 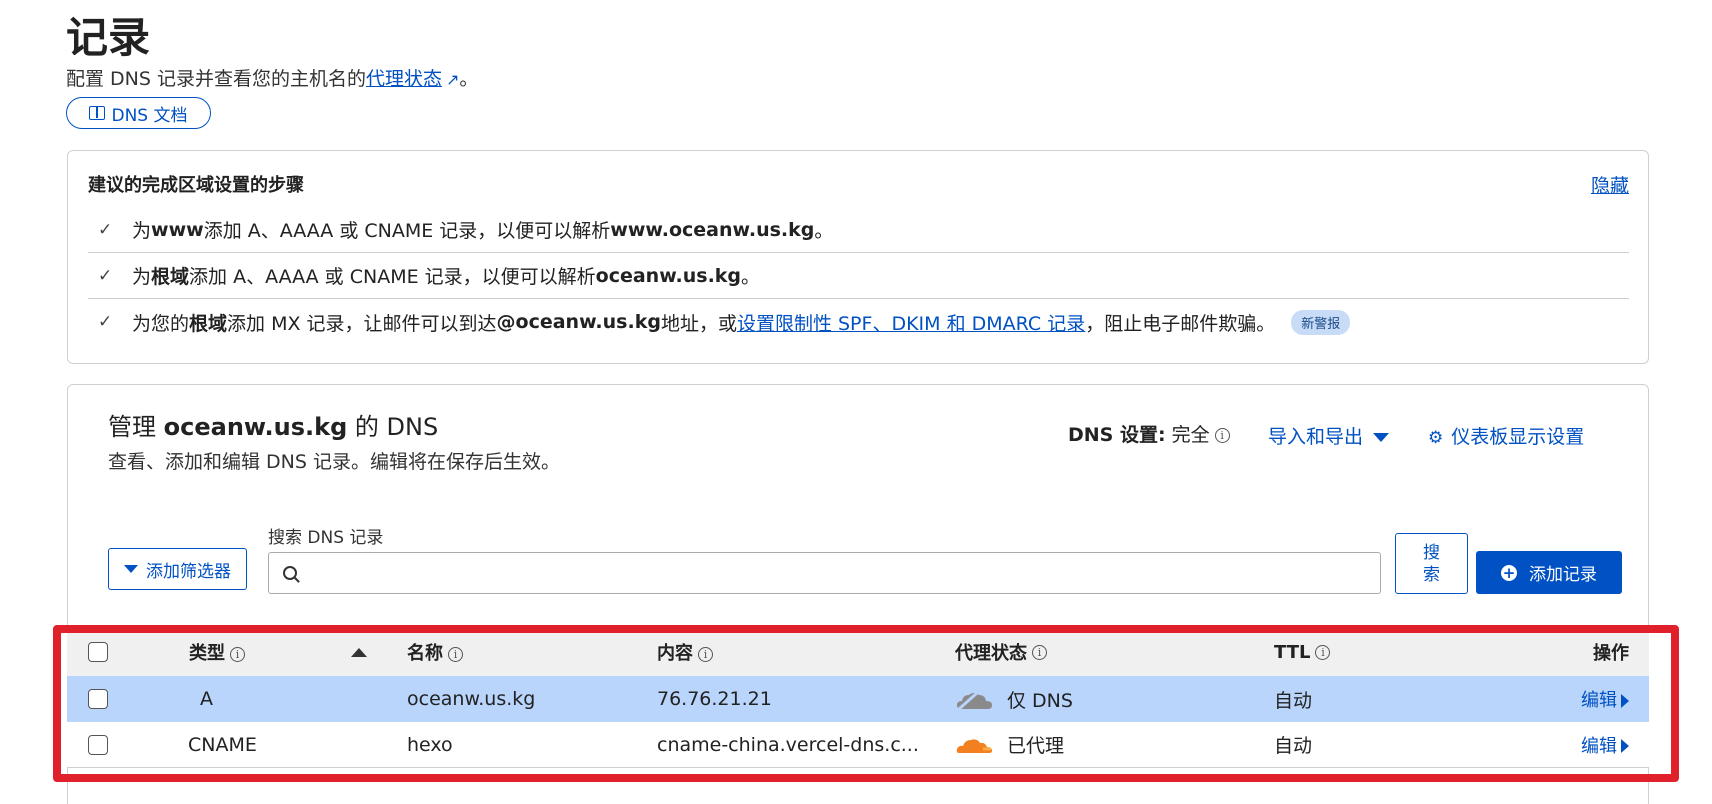 I want to click on step-domain: www.oceanw.us.kg, so click(x=712, y=229).